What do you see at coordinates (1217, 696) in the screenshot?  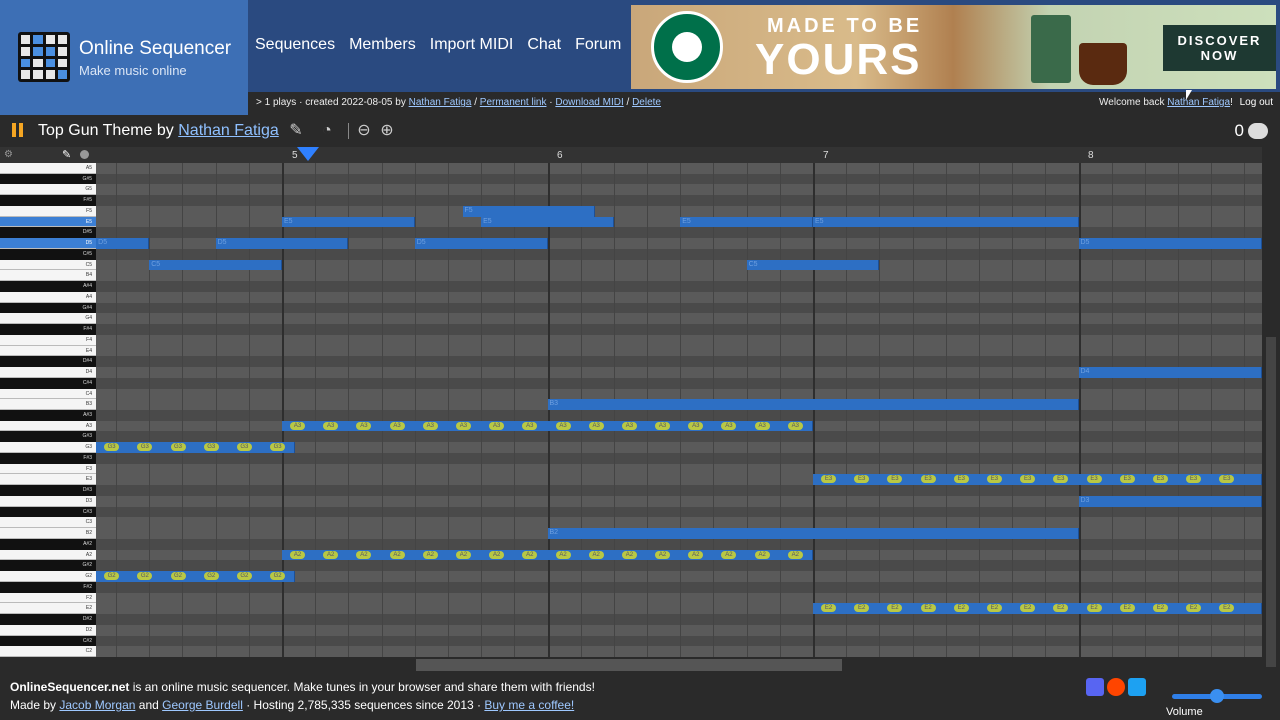 I see `volume-slider-thumb` at bounding box center [1217, 696].